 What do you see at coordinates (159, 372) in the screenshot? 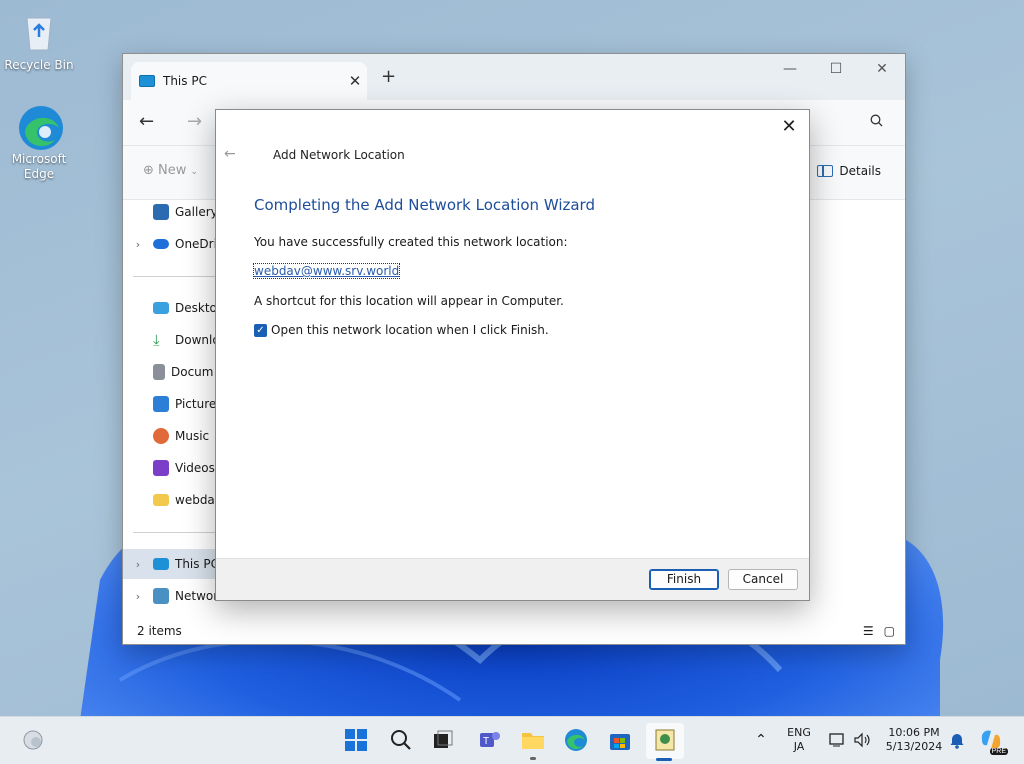
I see `document-icon` at bounding box center [159, 372].